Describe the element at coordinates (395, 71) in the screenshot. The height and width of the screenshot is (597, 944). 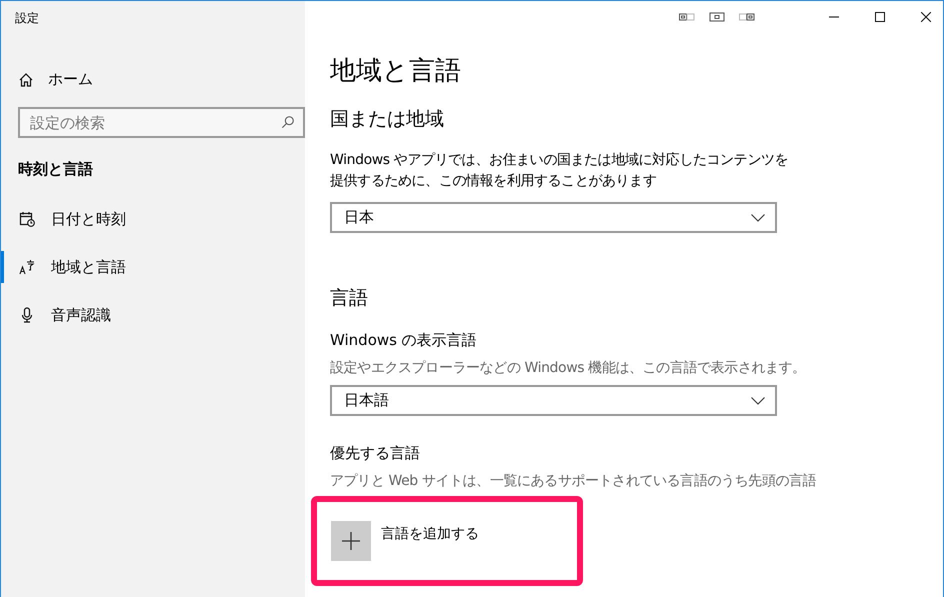
I see `page-title: 地域と言語` at that location.